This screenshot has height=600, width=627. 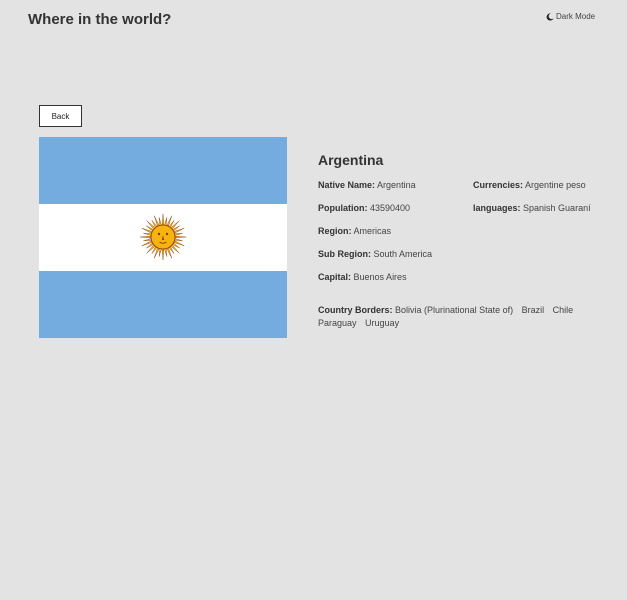 I want to click on sub-region-row: Sub Region: South America, so click(x=375, y=254).